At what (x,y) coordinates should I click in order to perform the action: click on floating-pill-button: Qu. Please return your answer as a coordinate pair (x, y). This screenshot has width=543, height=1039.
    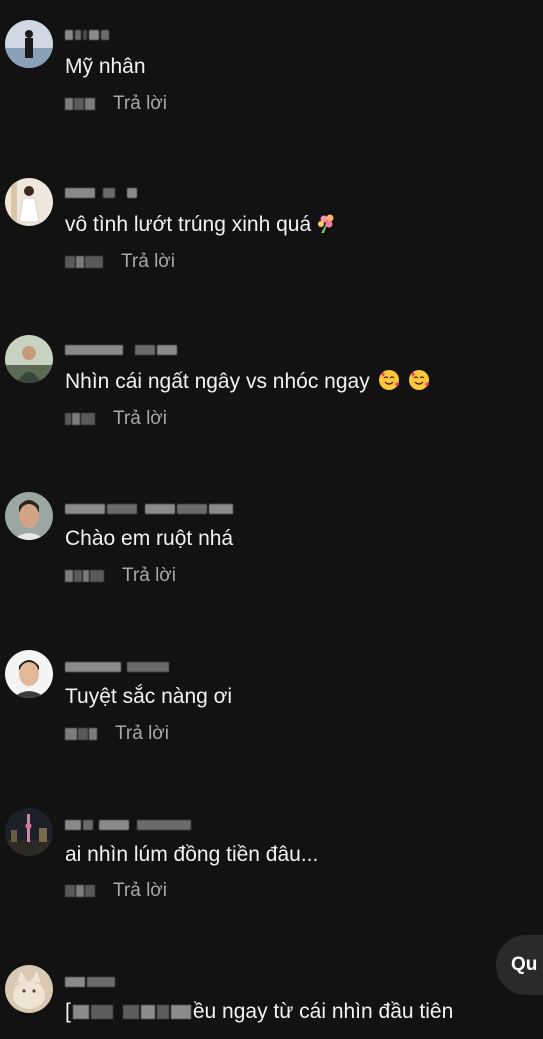
    Looking at the image, I should click on (519, 965).